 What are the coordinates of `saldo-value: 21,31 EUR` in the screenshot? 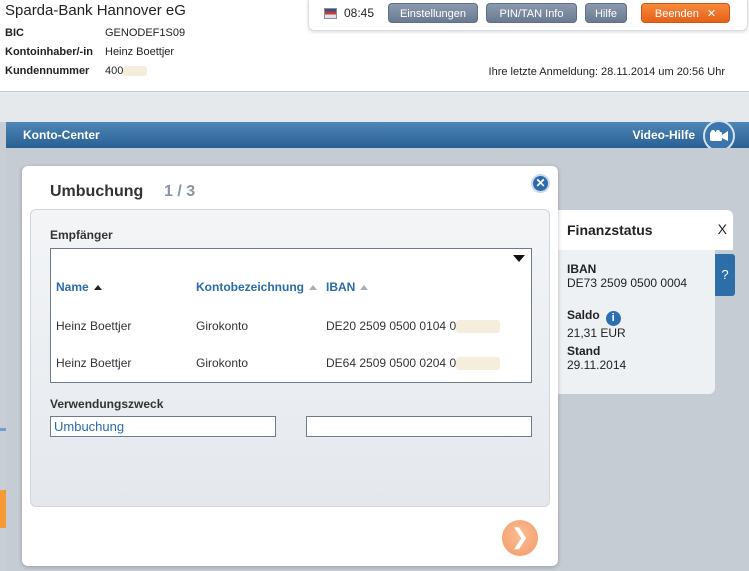 It's located at (596, 333).